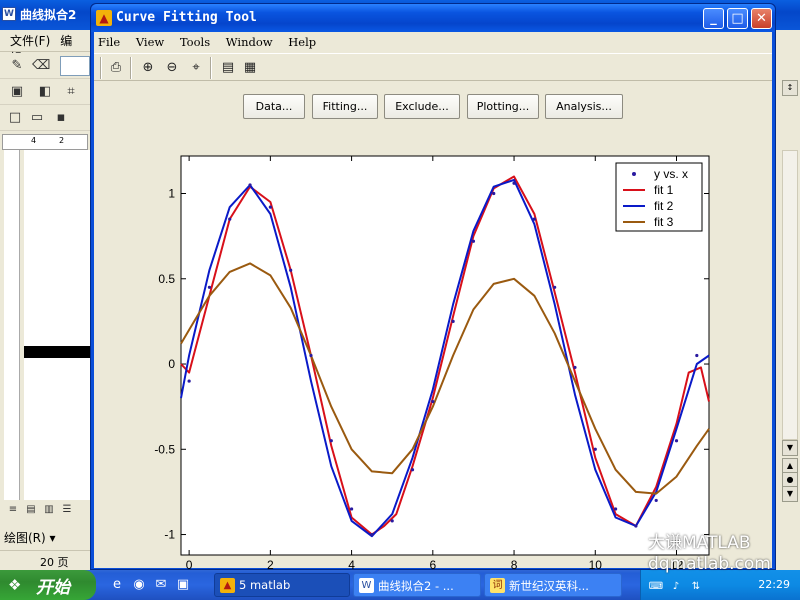 This screenshot has height=600, width=800. I want to click on watermark-line1: 大谦MATLAB, so click(699, 543).